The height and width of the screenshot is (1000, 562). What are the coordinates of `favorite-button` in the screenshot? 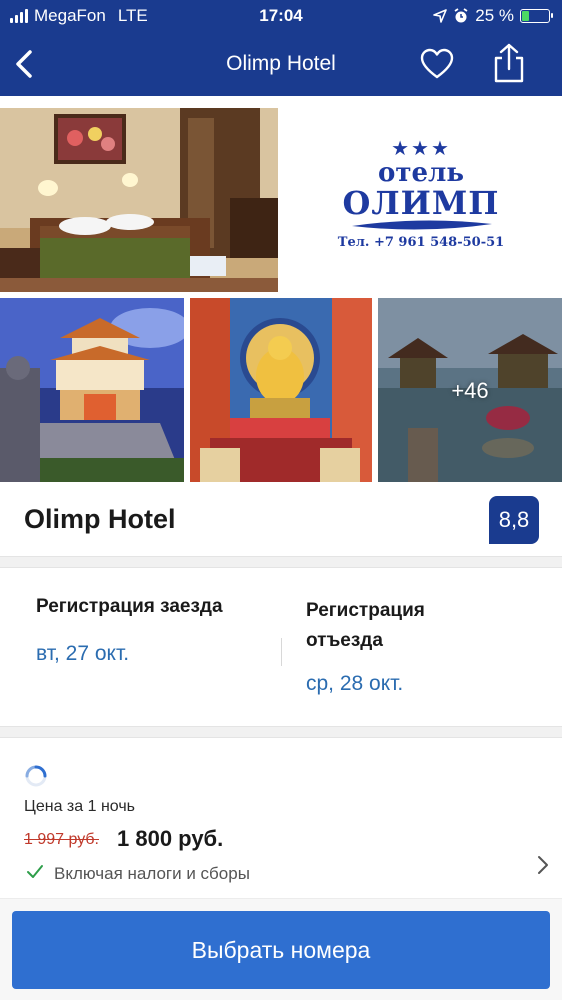 It's located at (437, 64).